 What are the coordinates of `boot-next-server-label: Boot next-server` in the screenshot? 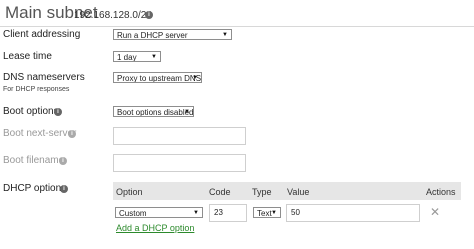 It's located at (40, 133).